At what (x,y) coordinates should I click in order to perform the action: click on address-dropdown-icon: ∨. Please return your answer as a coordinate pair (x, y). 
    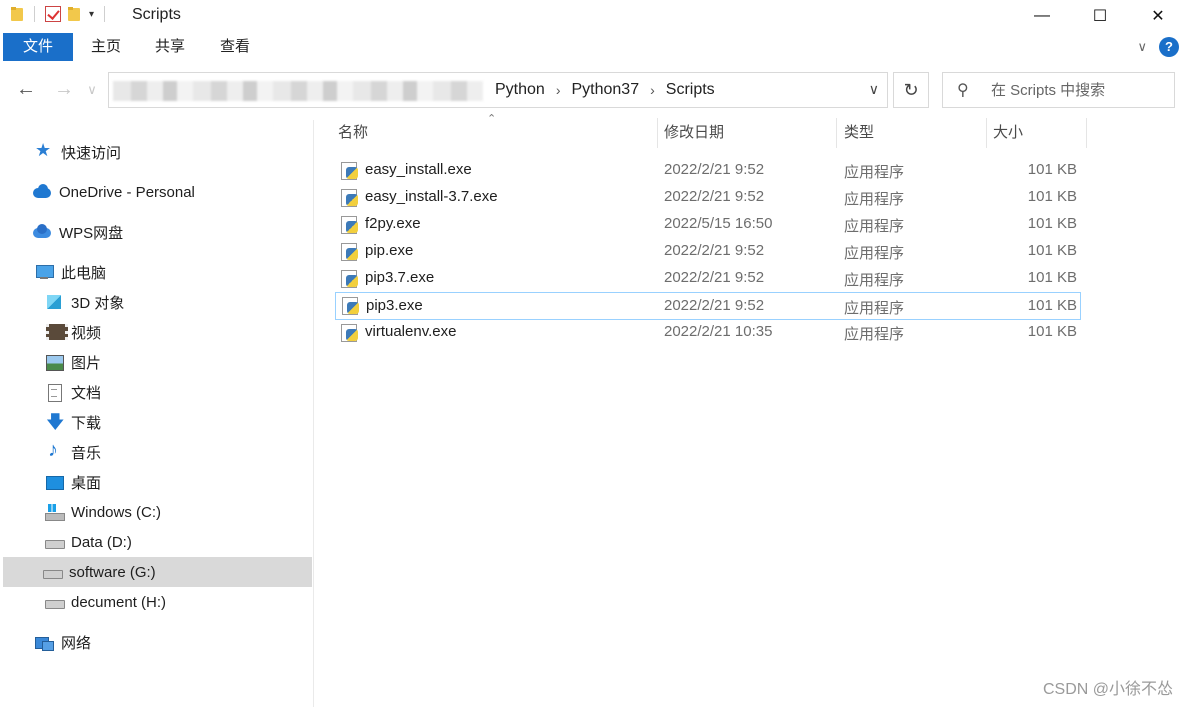
    Looking at the image, I should click on (874, 89).